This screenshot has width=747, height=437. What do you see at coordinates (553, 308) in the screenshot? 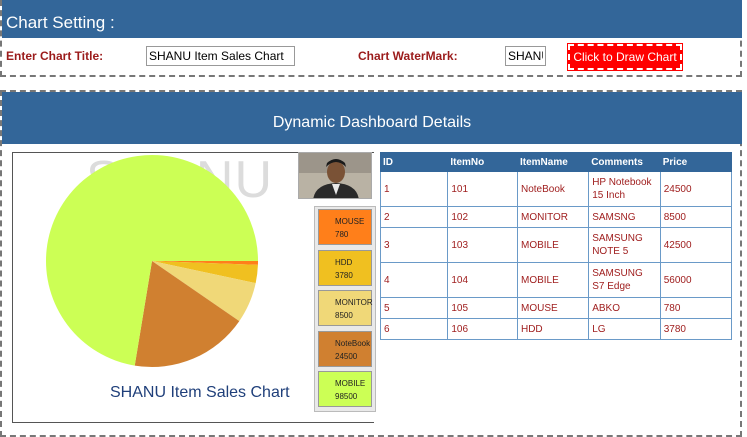
I see `table-cell: MOUSE` at bounding box center [553, 308].